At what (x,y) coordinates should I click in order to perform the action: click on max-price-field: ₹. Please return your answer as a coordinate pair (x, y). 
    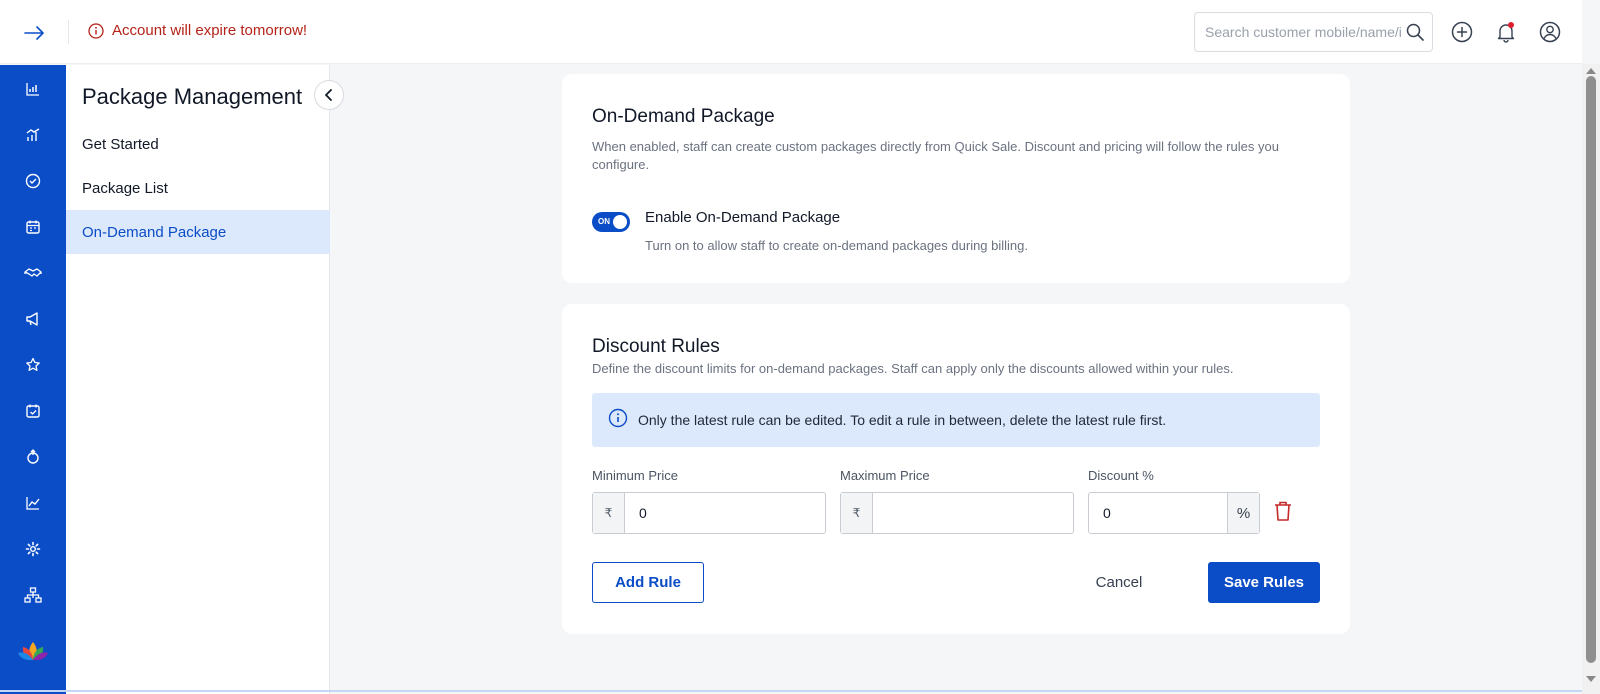
    Looking at the image, I should click on (957, 513).